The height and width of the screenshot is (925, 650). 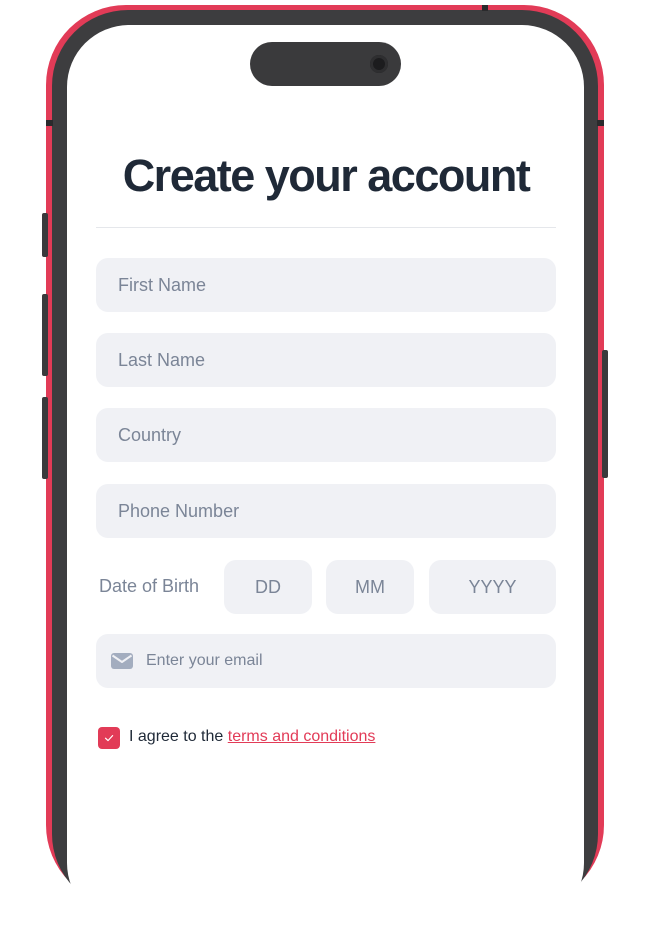 I want to click on last-name-placeholder: Last Name, so click(x=162, y=359).